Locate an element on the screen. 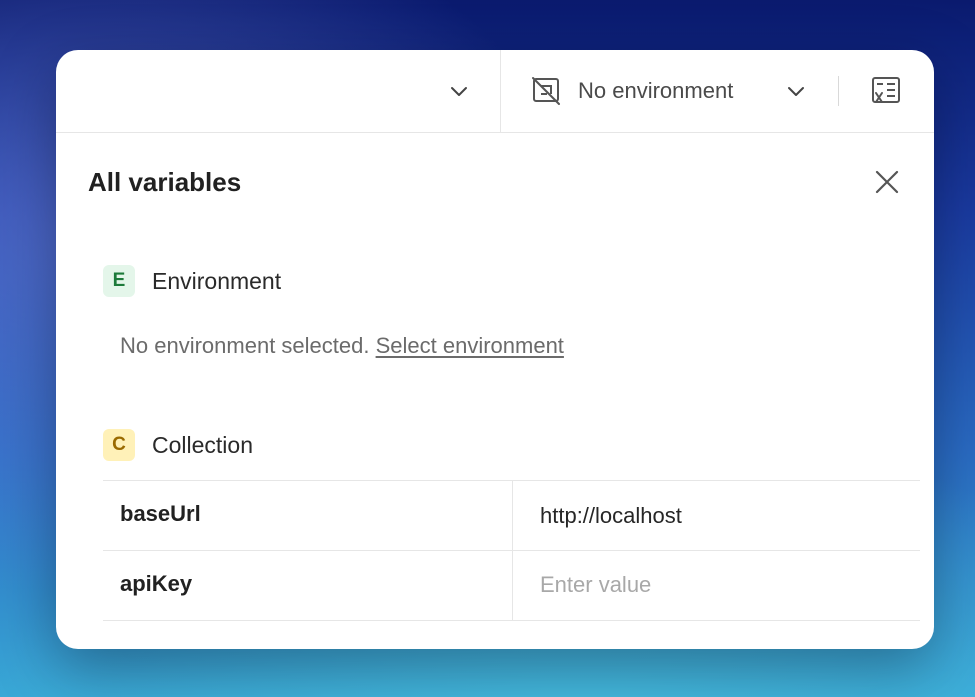 The height and width of the screenshot is (697, 975). chevron-down-icon is located at coordinates (459, 91).